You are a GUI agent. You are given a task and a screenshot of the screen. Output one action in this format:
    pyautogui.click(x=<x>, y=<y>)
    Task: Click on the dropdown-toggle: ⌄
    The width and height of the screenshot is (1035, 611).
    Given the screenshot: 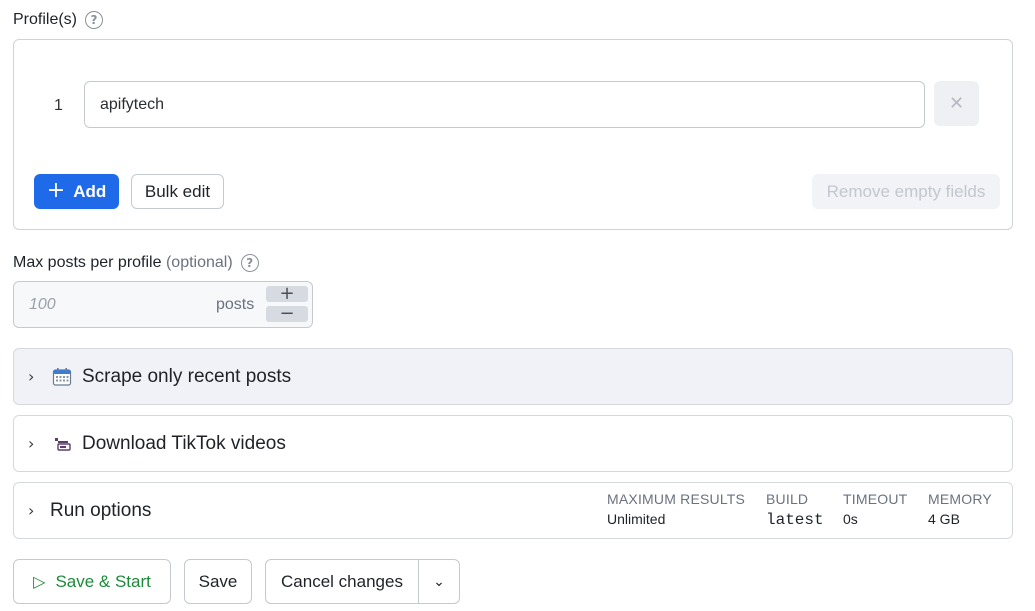 What is the action you would take?
    pyautogui.click(x=439, y=581)
    